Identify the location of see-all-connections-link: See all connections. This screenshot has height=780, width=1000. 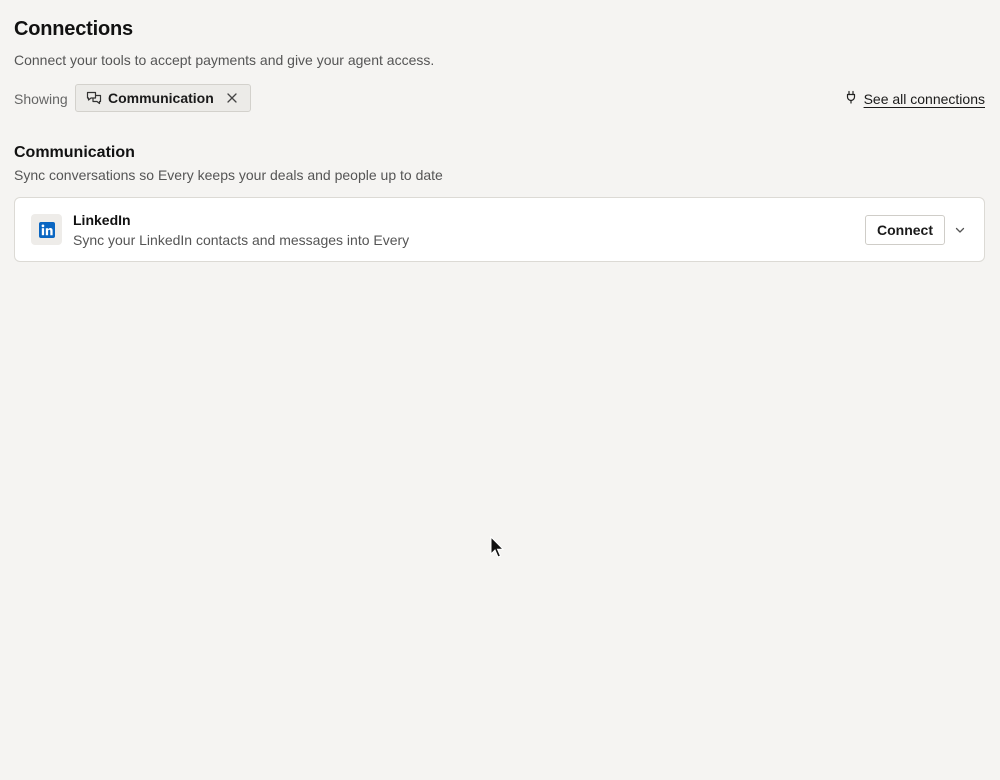
(914, 98).